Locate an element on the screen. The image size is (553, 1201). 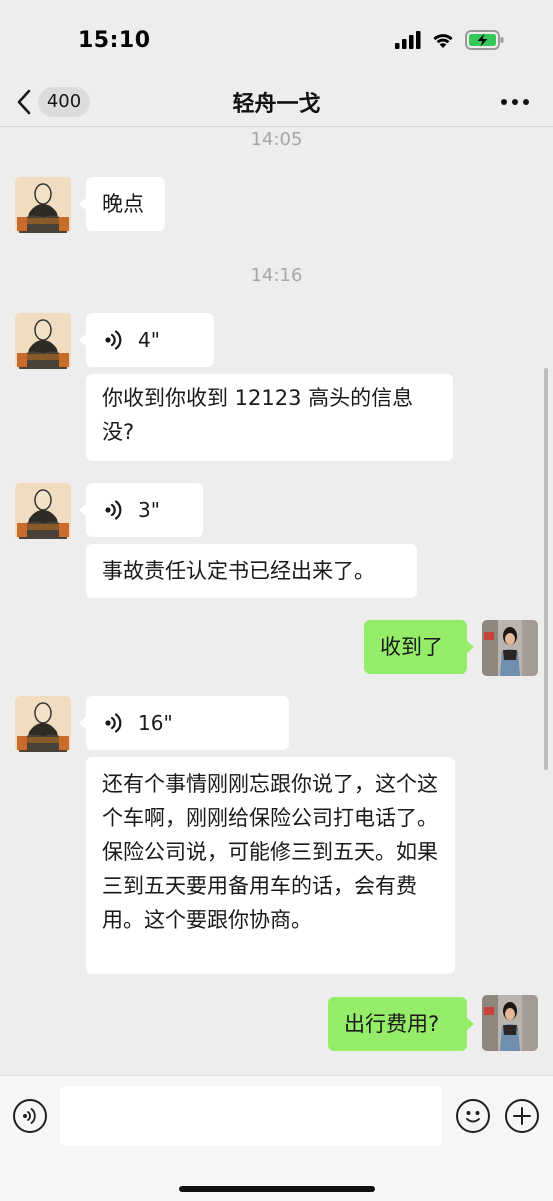
incoming-text-message: 事故责任认定书已经出来了。 is located at coordinates (251, 571).